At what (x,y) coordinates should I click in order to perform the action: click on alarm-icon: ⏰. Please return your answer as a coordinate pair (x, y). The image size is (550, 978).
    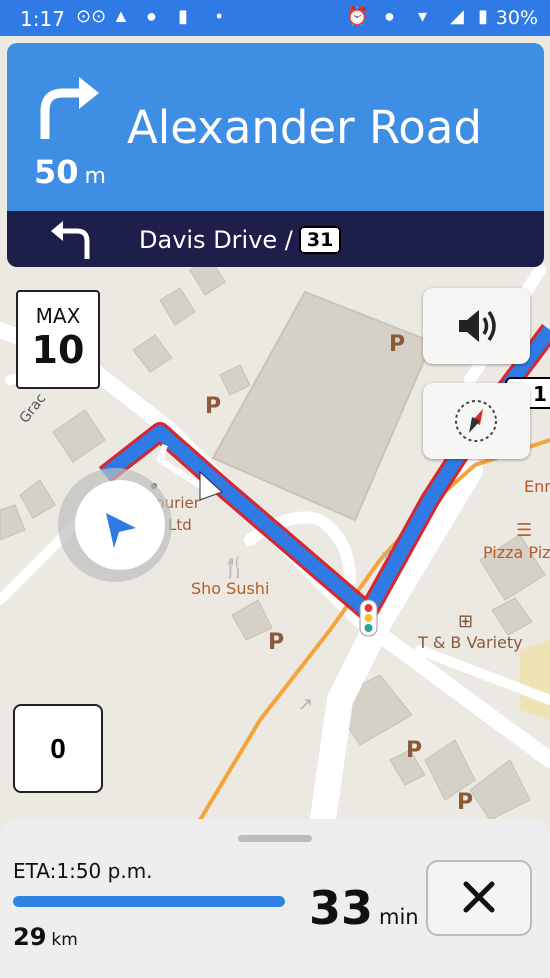
    Looking at the image, I should click on (357, 16).